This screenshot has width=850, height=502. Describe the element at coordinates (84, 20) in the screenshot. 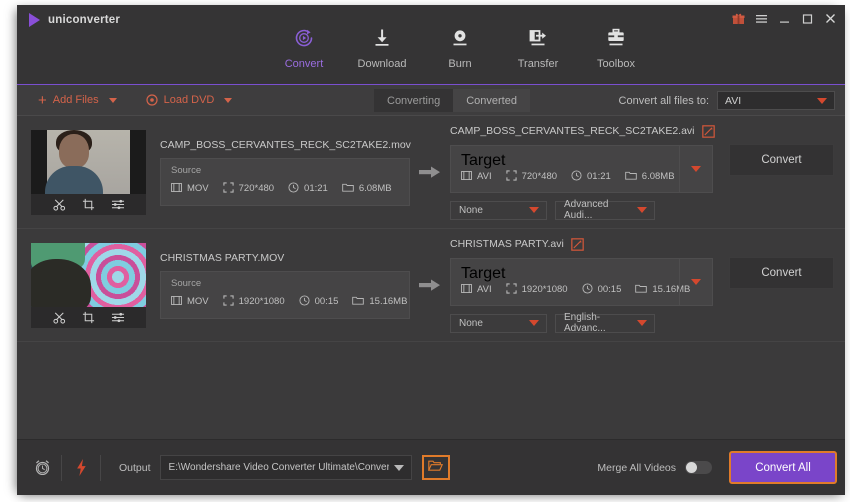

I see `app-title: uniconverter` at that location.